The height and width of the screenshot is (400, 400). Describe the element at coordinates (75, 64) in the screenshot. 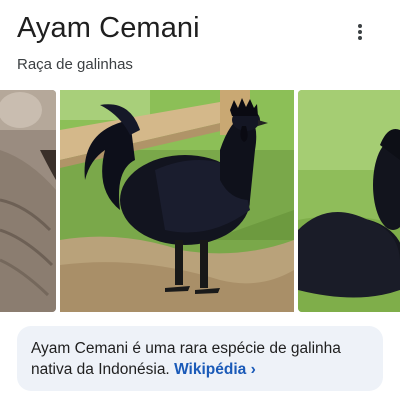

I see `entity-subtitle: Raça de galinhas` at that location.